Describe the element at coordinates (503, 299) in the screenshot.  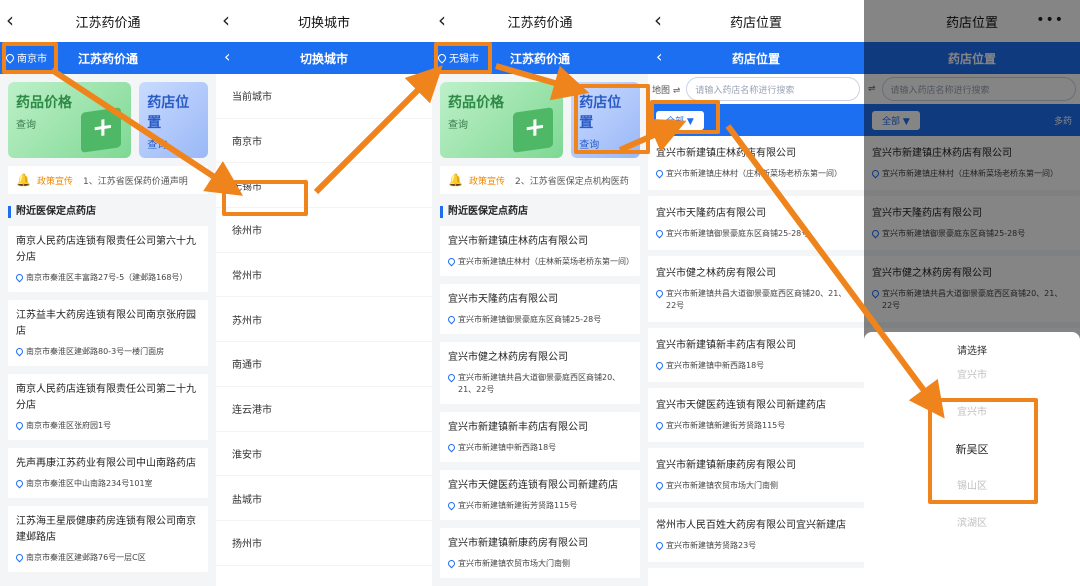
I see `pharmacy-name: 宜兴市天隆药店有限公司` at that location.